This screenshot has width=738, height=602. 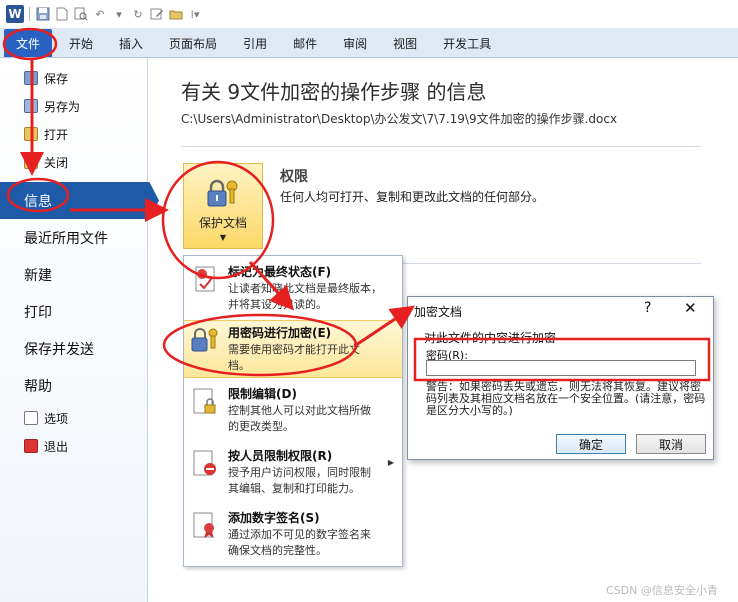 What do you see at coordinates (591, 444) in the screenshot?
I see `ok-button: 确定` at bounding box center [591, 444].